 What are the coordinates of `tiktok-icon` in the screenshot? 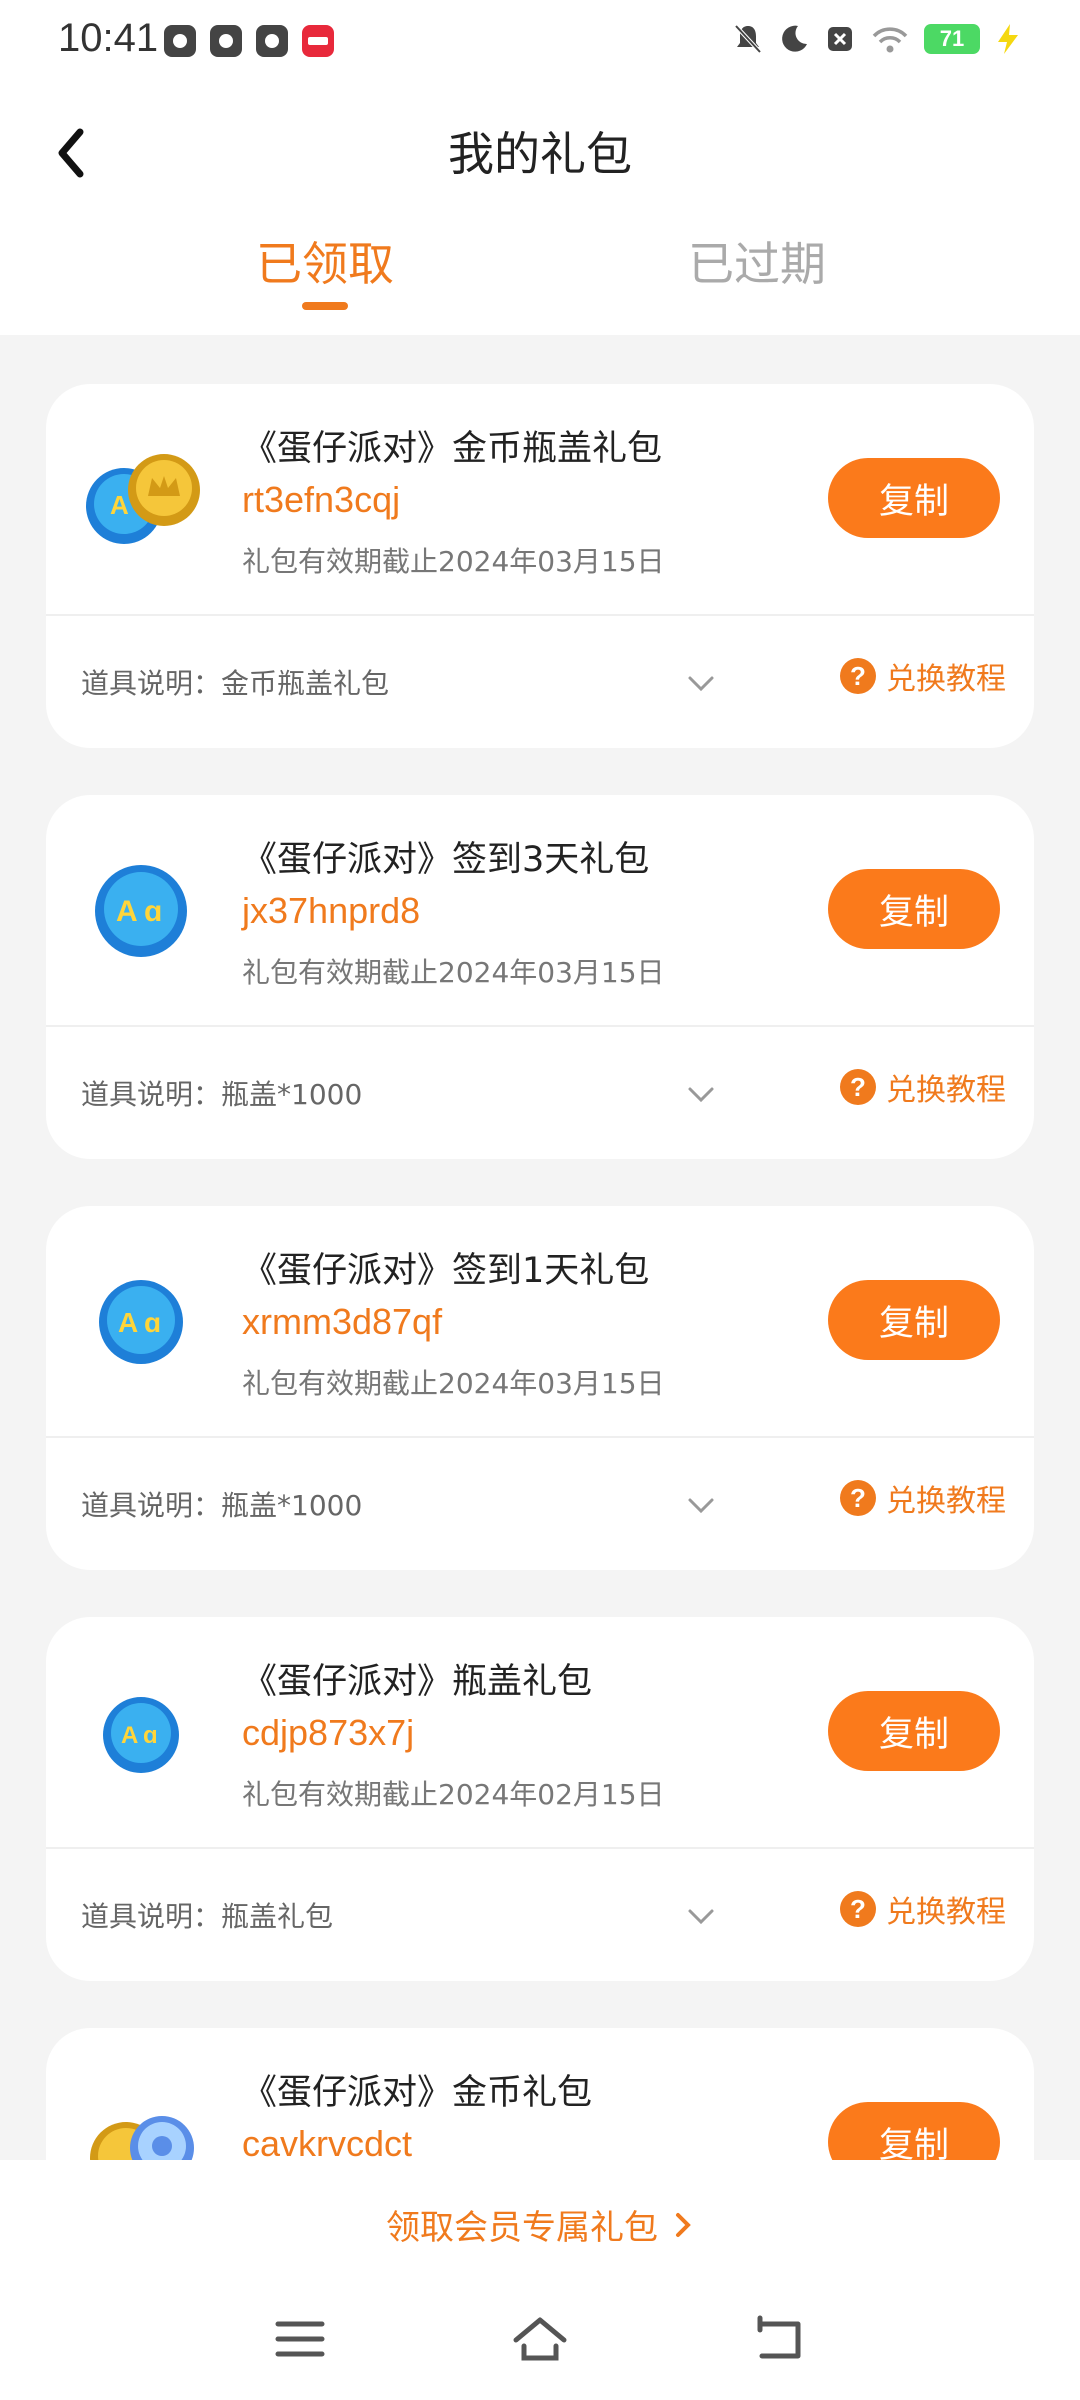 It's located at (180, 41).